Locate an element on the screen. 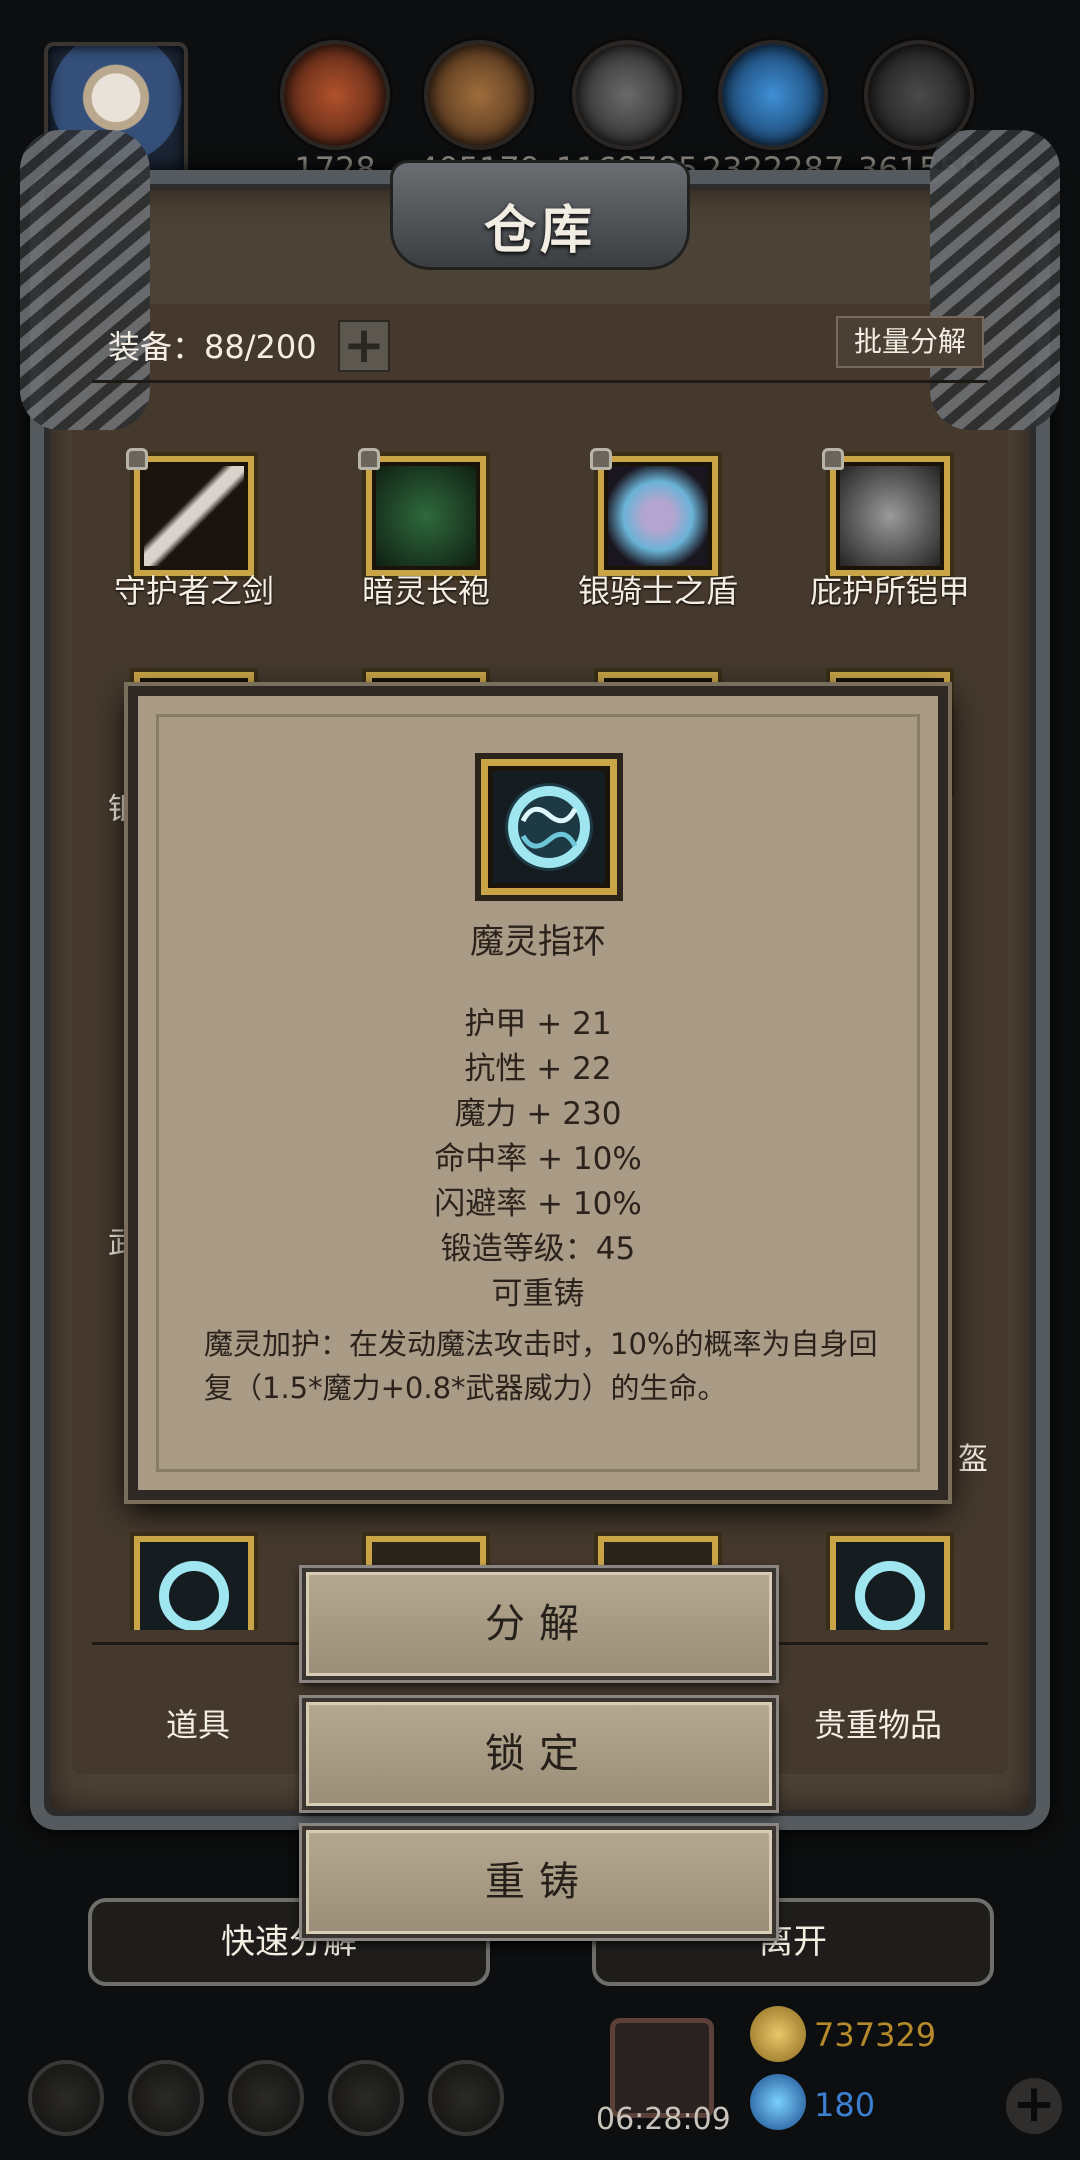  iron-resource-icon is located at coordinates (627, 95).